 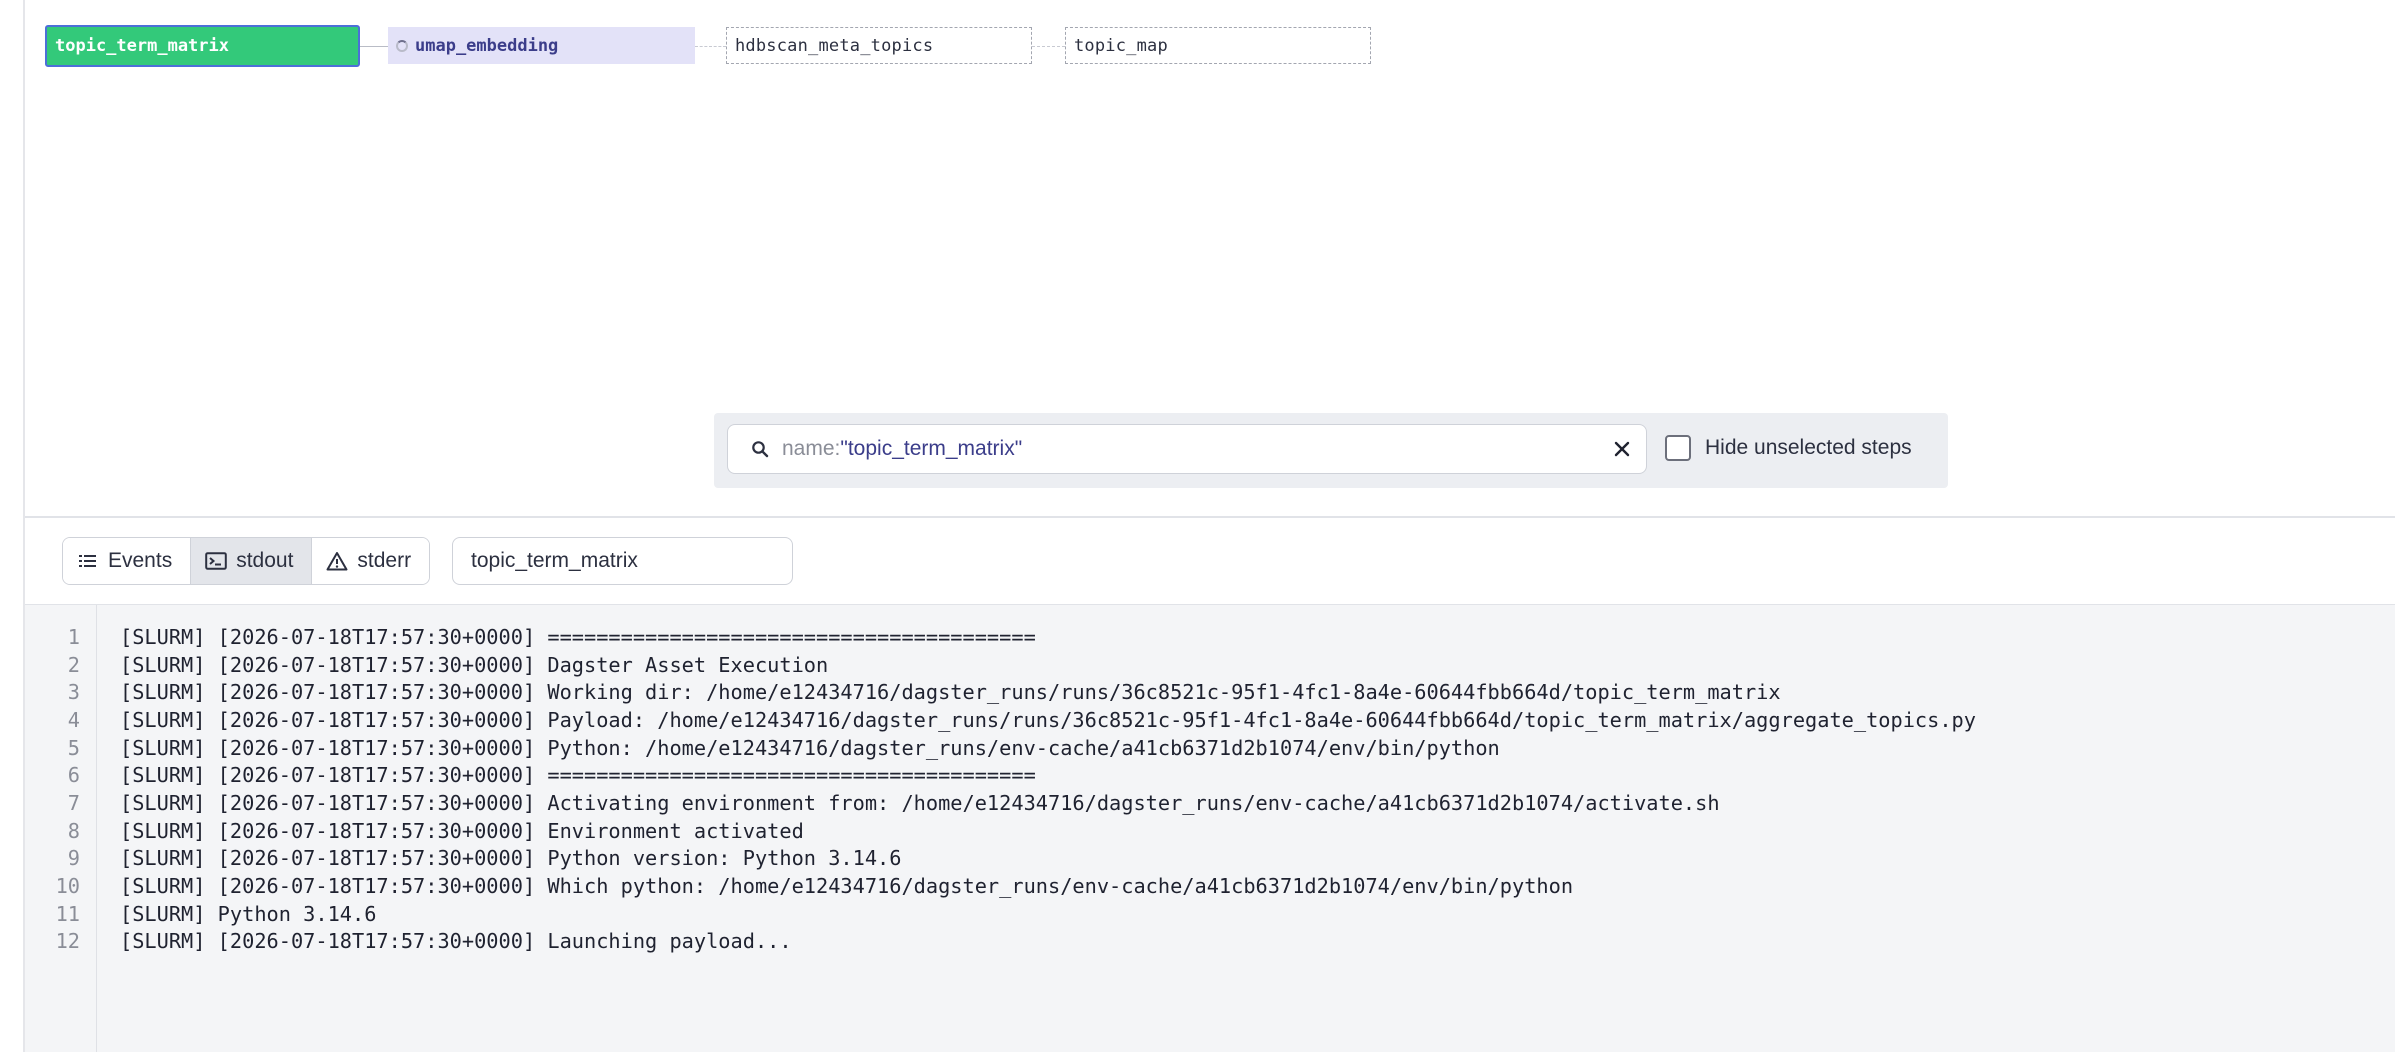 I want to click on line-number: 11, so click(x=67, y=913).